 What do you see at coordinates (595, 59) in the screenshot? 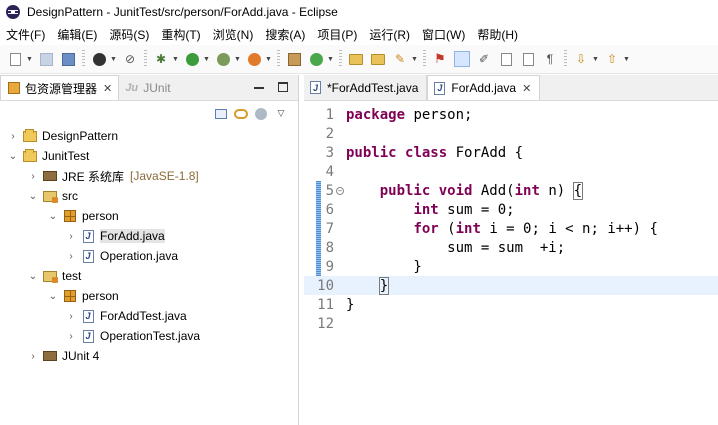
I see `next-annotation-dropdown-icon: ▼` at bounding box center [595, 59].